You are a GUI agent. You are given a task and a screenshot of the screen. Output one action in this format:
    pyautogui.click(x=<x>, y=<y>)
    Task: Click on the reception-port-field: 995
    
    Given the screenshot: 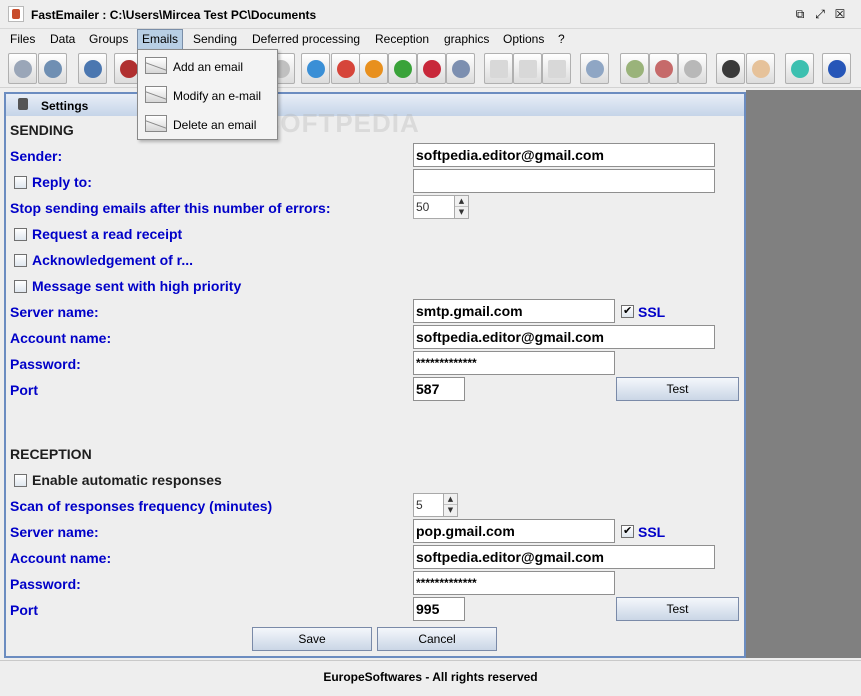 What is the action you would take?
    pyautogui.click(x=439, y=609)
    